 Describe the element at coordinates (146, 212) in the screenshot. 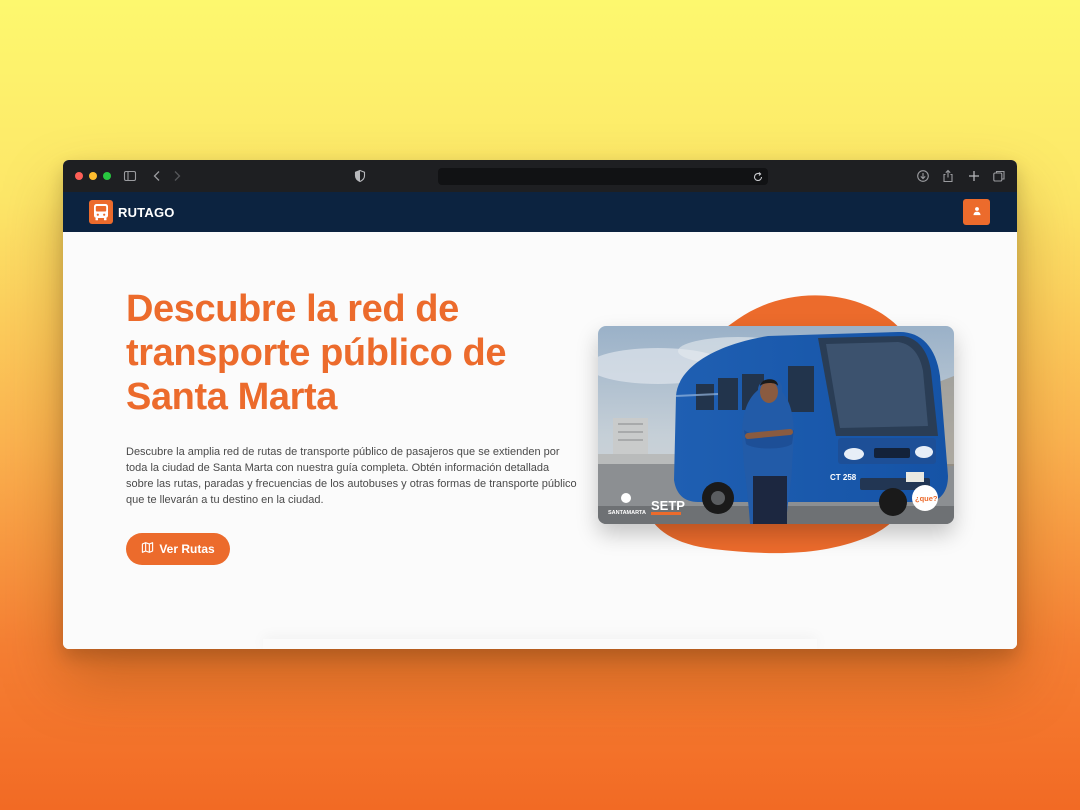

I see `brand-name: RUTAGO` at that location.